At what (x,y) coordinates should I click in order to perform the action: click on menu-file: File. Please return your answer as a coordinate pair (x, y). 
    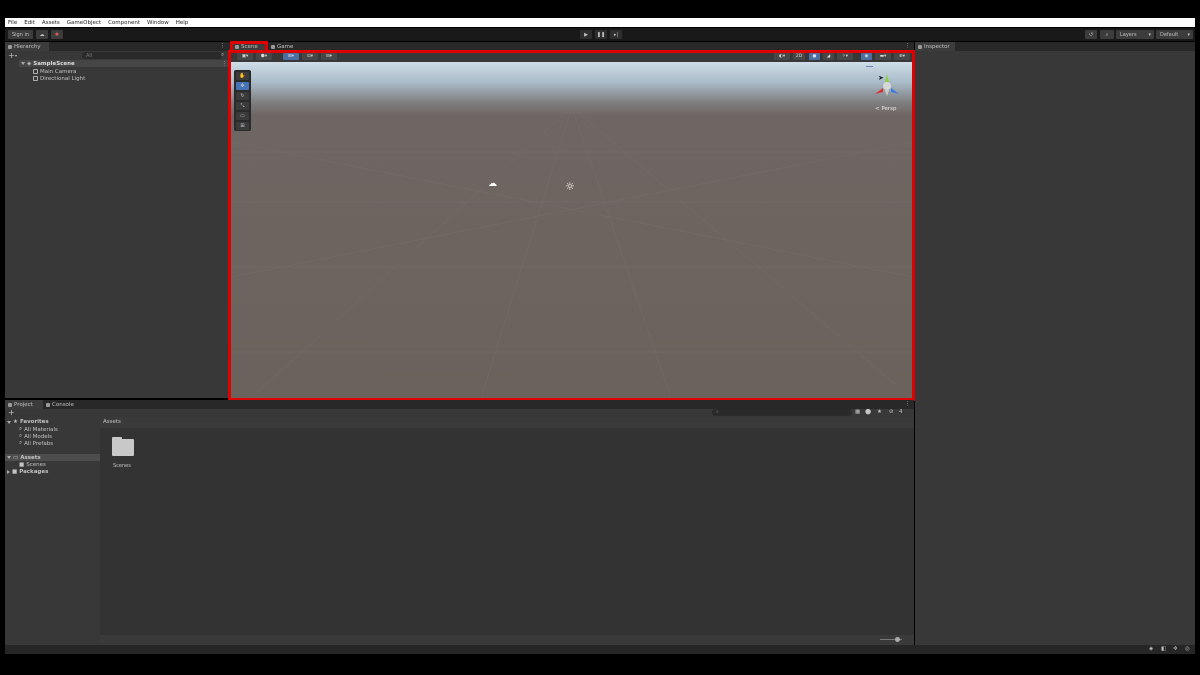
    Looking at the image, I should click on (12, 23).